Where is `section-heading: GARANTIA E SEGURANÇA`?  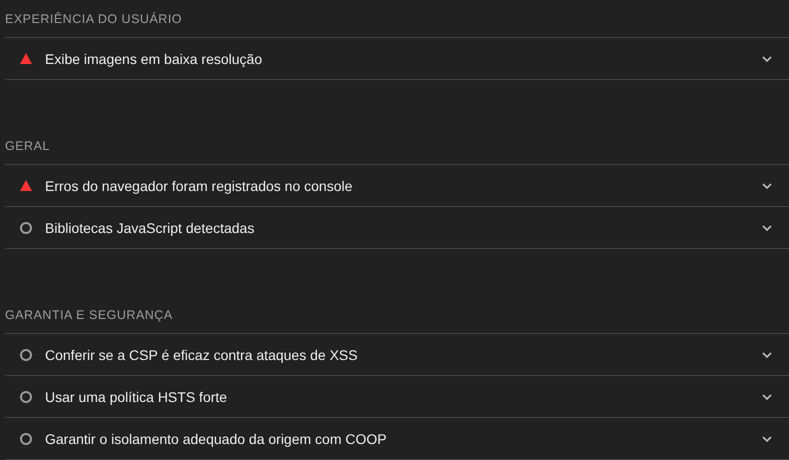
section-heading: GARANTIA E SEGURANÇA is located at coordinates (397, 315).